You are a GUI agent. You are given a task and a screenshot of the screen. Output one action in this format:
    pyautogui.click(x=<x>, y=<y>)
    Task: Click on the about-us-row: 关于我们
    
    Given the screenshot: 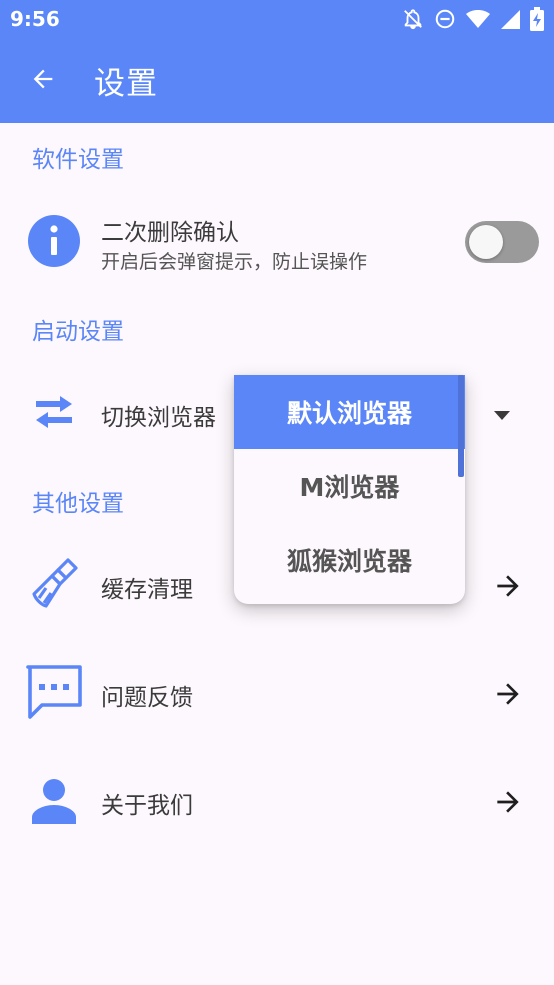 What is the action you would take?
    pyautogui.click(x=277, y=802)
    